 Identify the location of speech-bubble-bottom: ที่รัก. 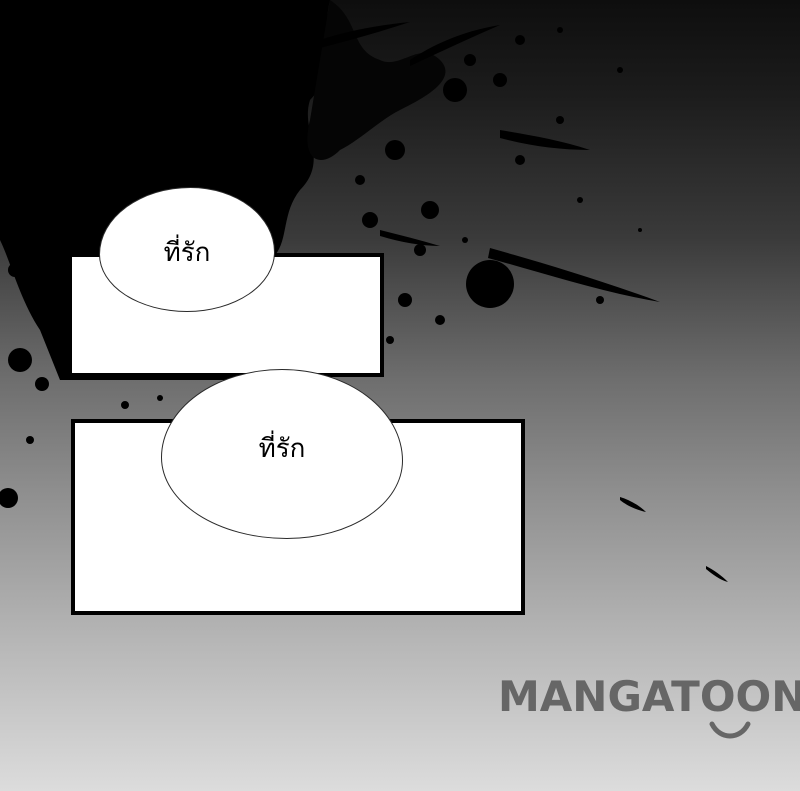
(282, 454).